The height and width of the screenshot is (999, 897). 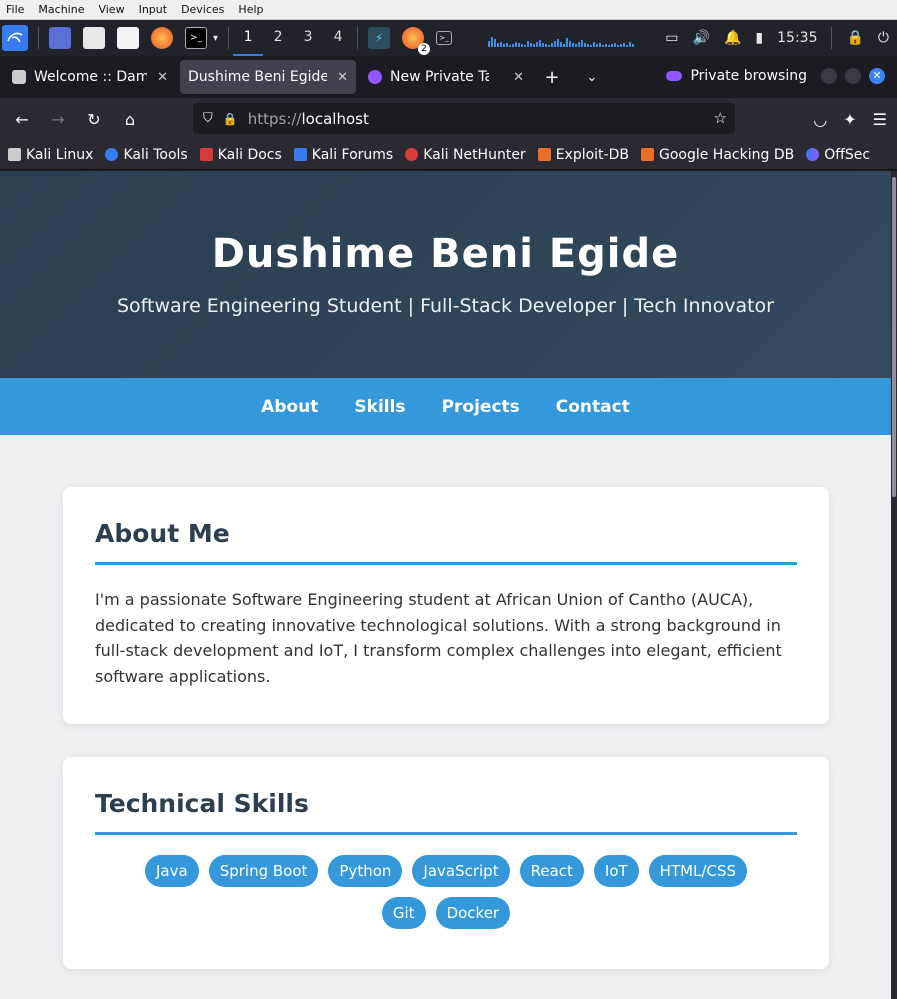 What do you see at coordinates (50, 155) in the screenshot?
I see `bookmark-kali-linux: Kali Linux` at bounding box center [50, 155].